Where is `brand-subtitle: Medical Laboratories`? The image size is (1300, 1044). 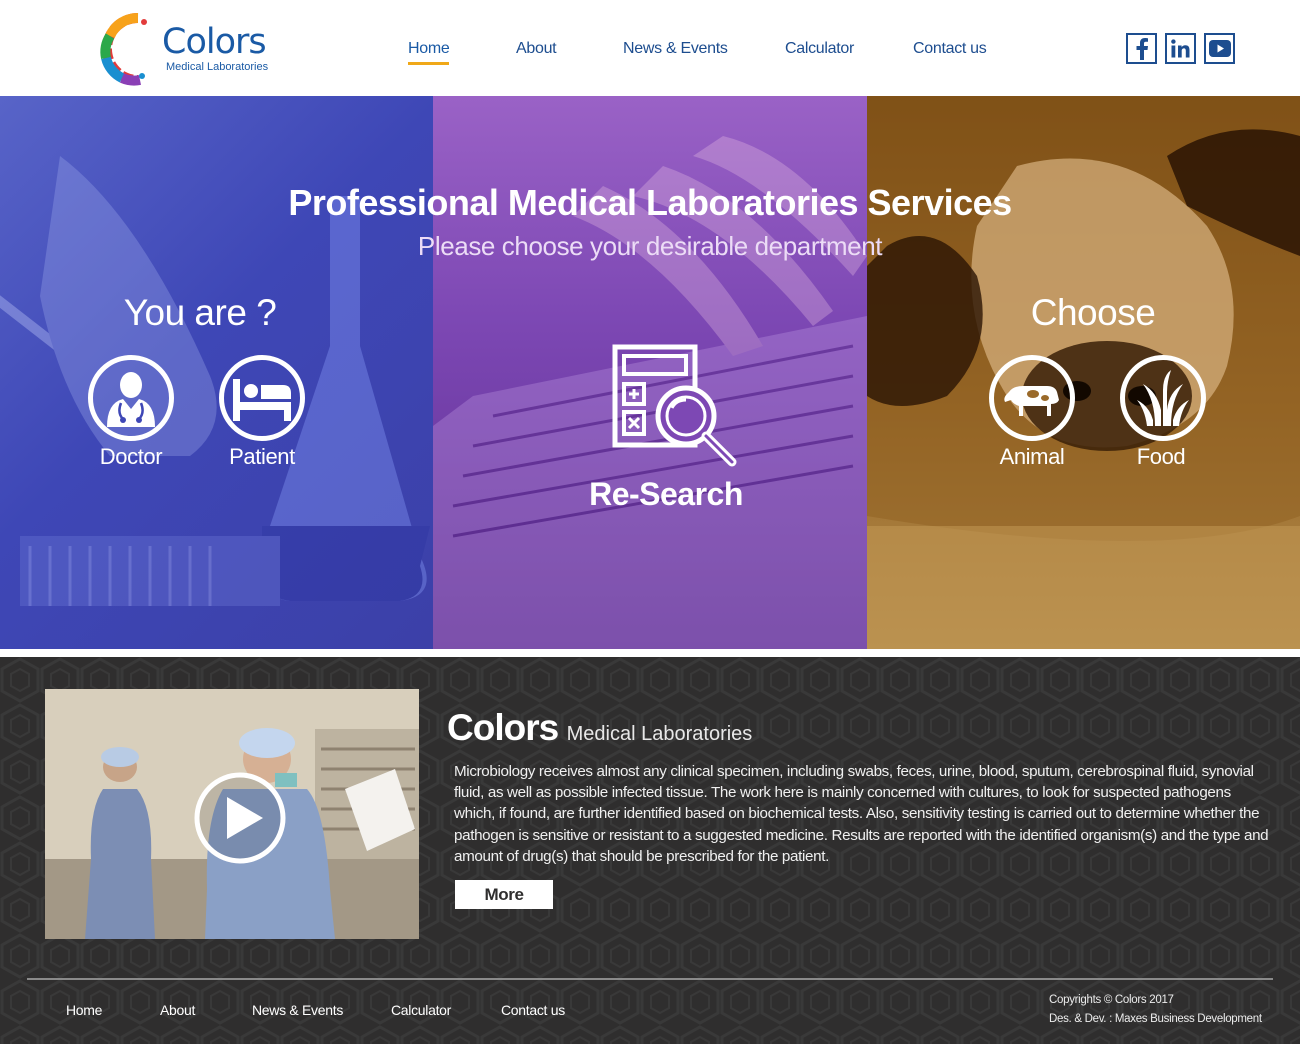 brand-subtitle: Medical Laboratories is located at coordinates (217, 67).